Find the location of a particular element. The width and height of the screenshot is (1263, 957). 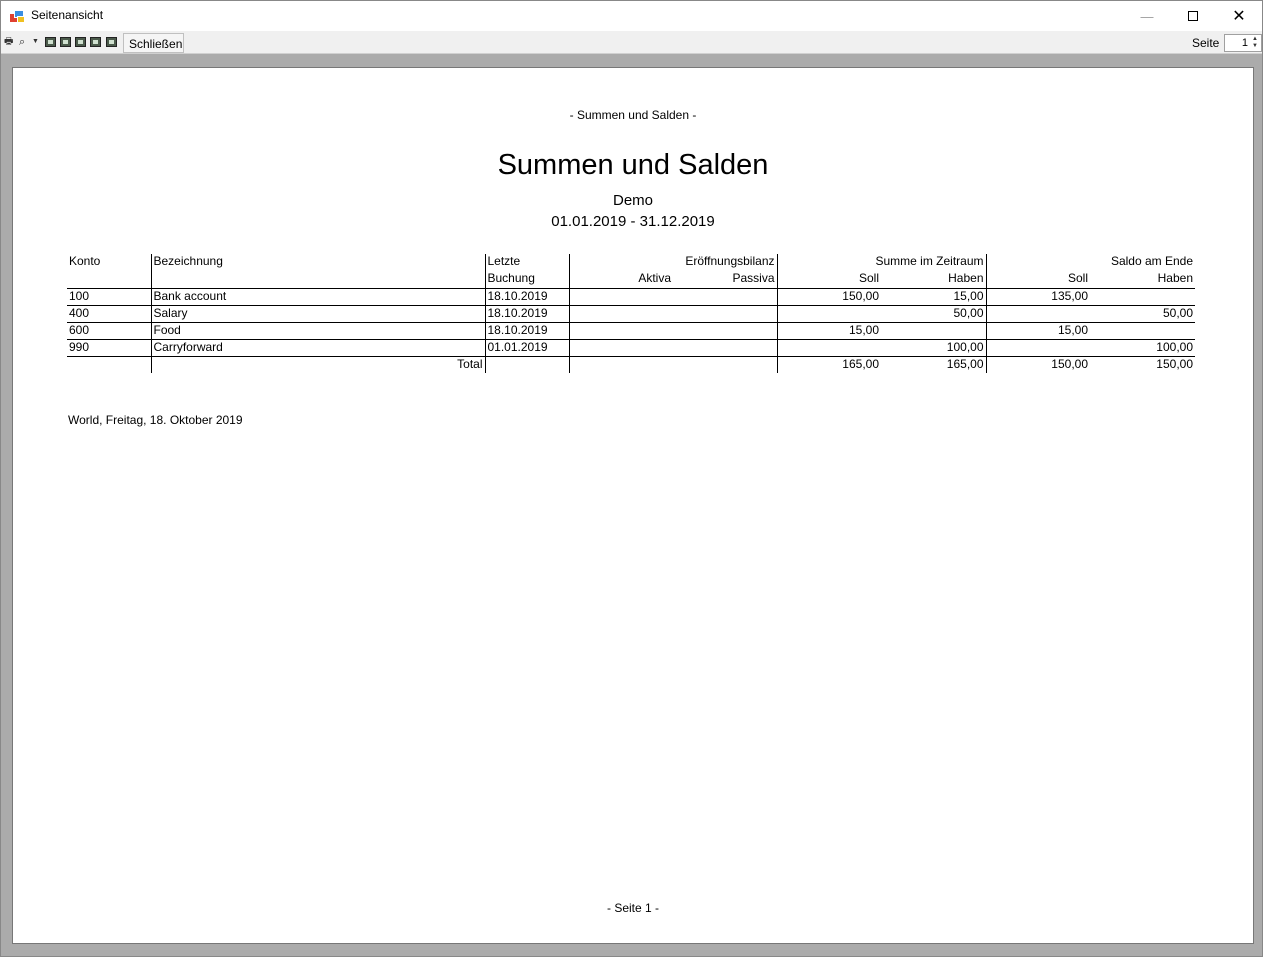

spinner-arrows-icon: ▲ ▼ is located at coordinates (1255, 43).